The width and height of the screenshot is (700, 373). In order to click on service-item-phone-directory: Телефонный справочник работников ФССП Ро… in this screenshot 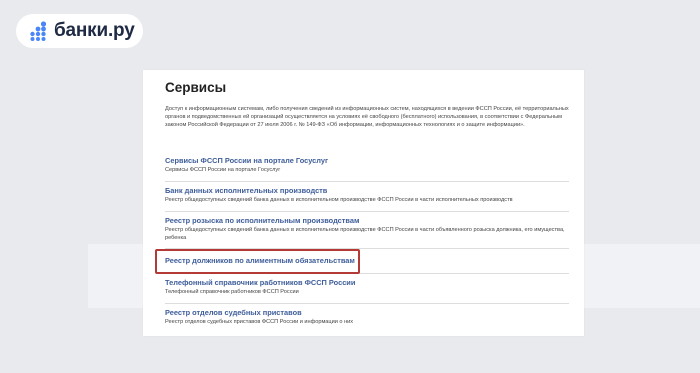, I will do `click(367, 287)`.